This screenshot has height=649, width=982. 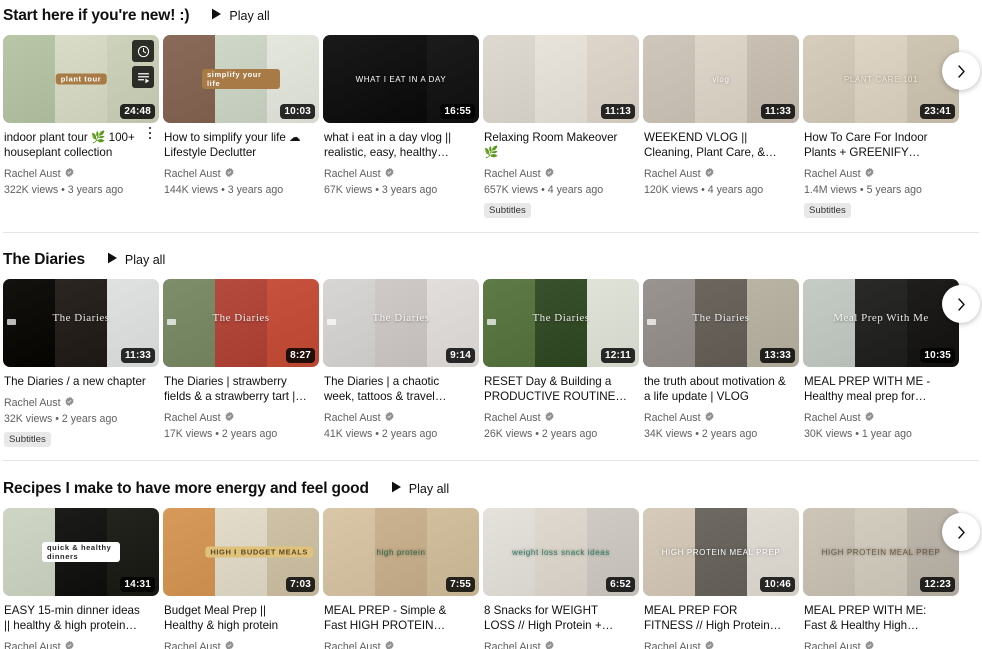 What do you see at coordinates (937, 111) in the screenshot?
I see `video-duration: 23:41` at bounding box center [937, 111].